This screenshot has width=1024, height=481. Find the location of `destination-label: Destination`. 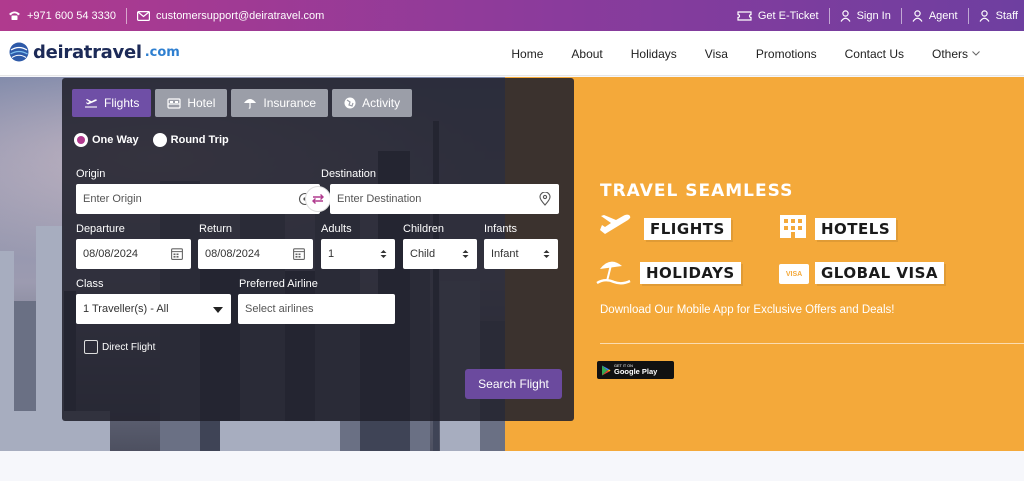

destination-label: Destination is located at coordinates (349, 174).